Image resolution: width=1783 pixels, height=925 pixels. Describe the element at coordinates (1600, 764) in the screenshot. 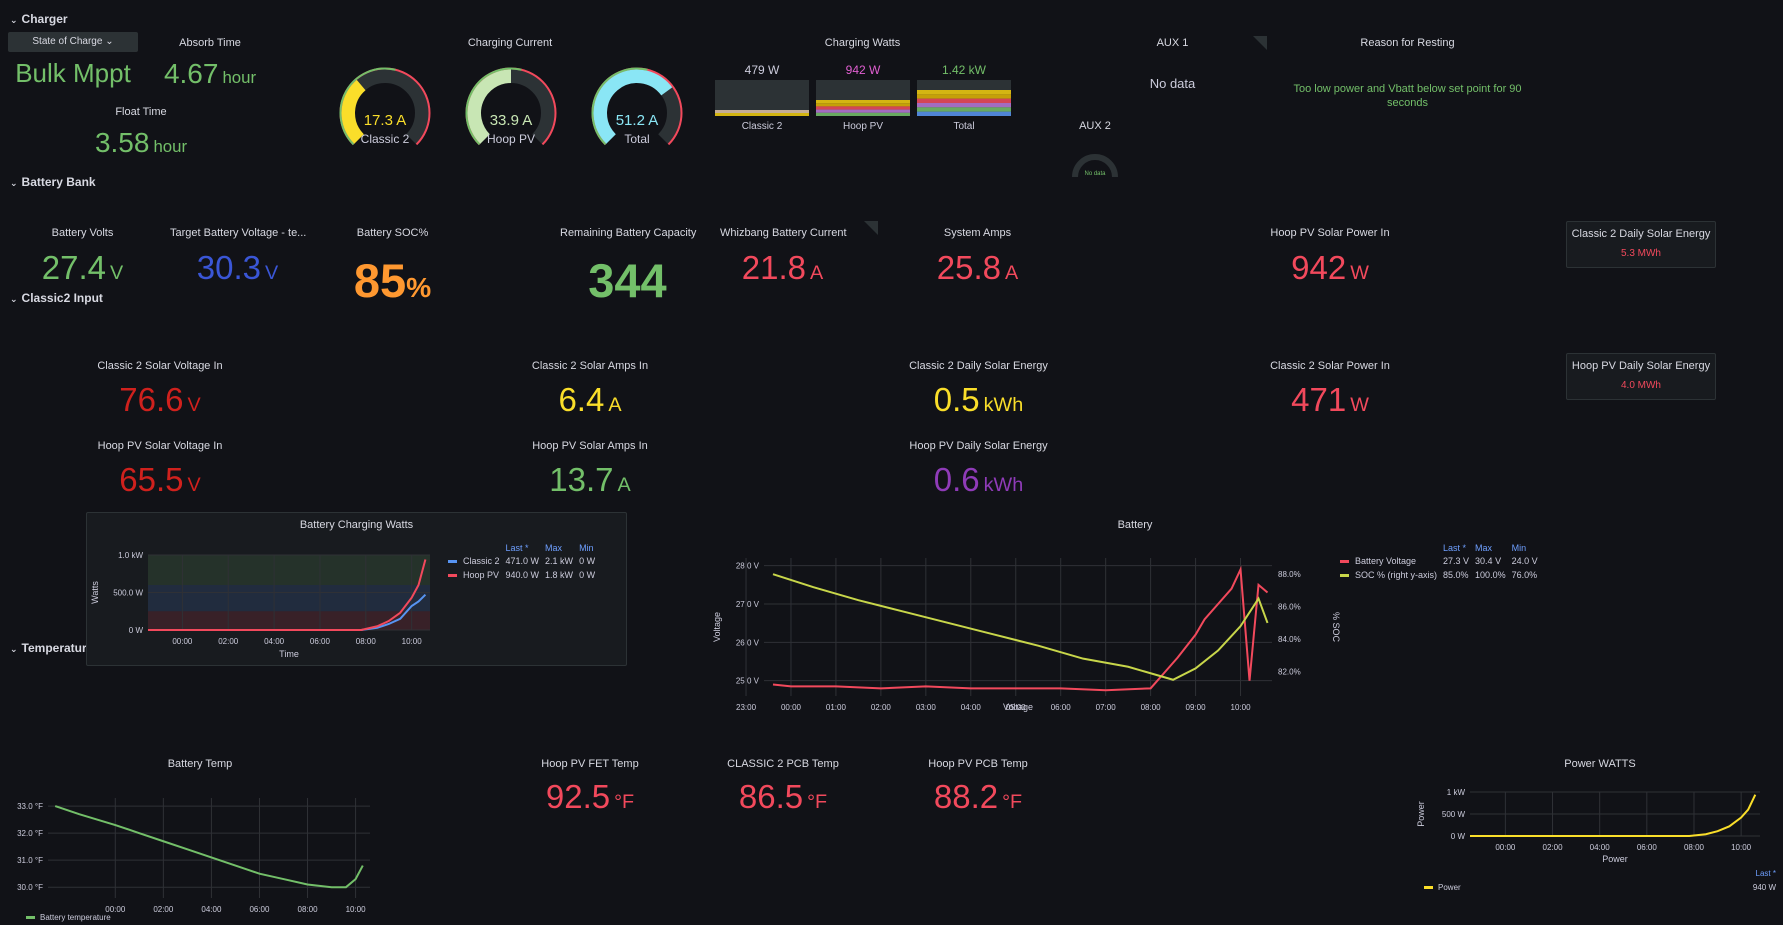

I see `power-watts-title: Power WATTS` at that location.